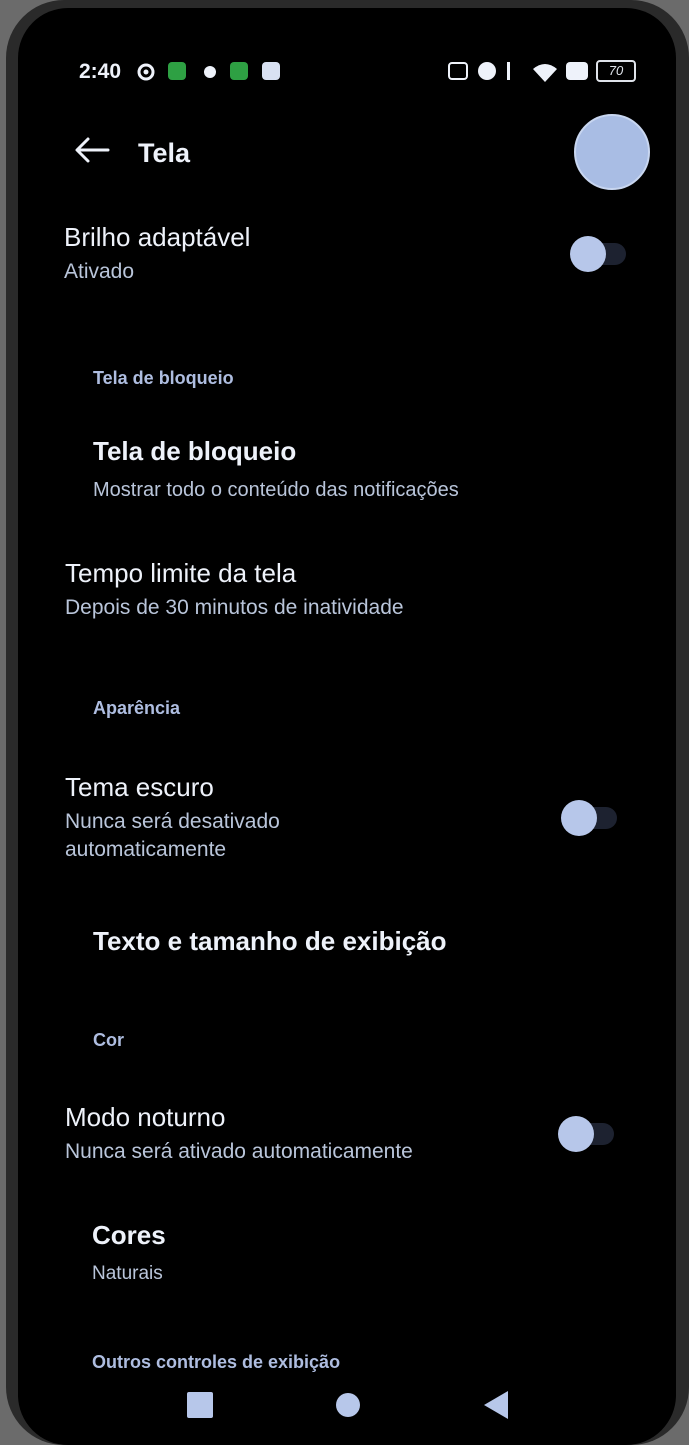 This screenshot has width=689, height=1445. I want to click on night-mode-toggle, so click(587, 1134).